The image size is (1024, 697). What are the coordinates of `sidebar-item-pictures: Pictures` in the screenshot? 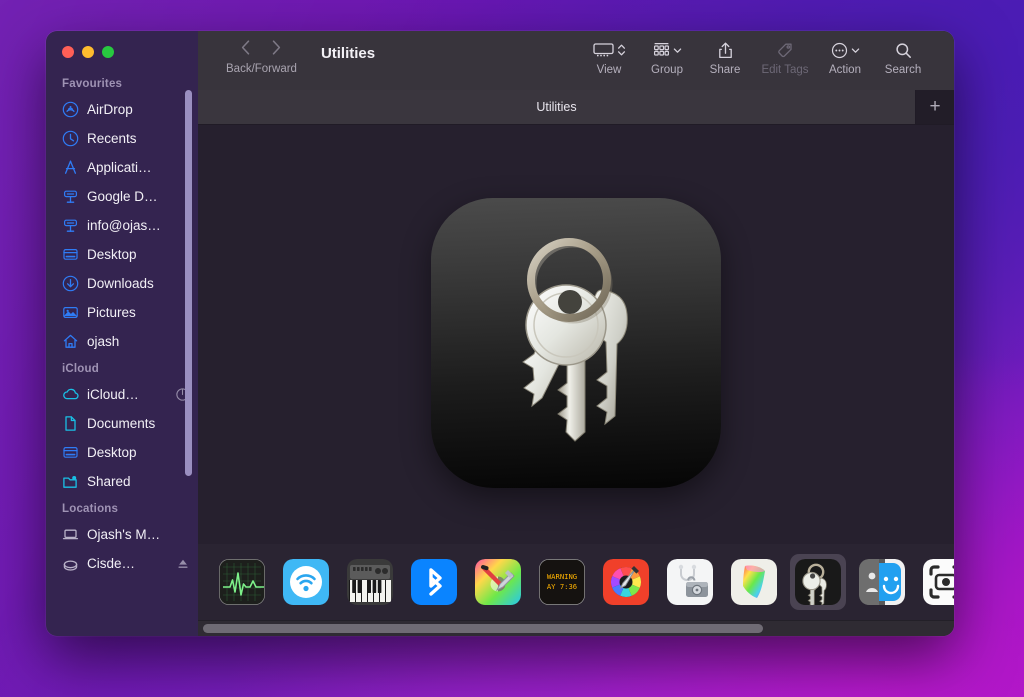 It's located at (122, 312).